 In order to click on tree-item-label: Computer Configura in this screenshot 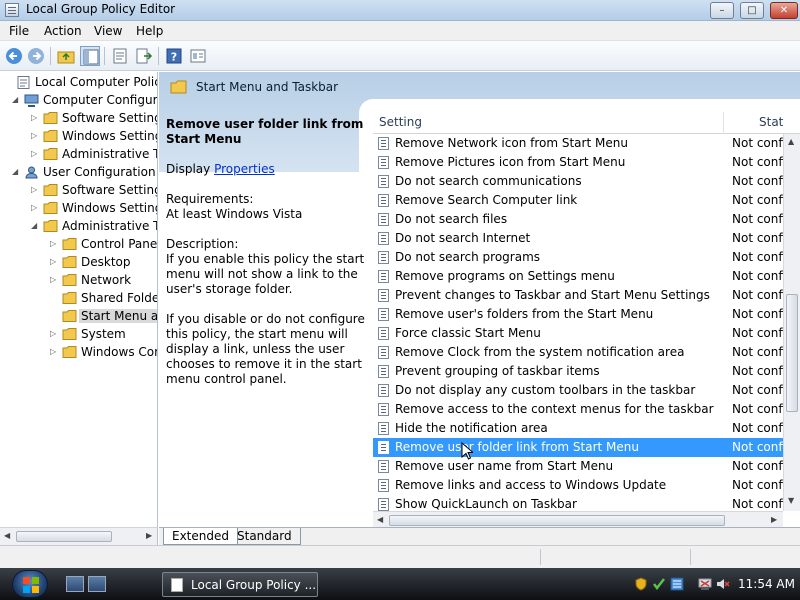, I will do `click(100, 100)`.